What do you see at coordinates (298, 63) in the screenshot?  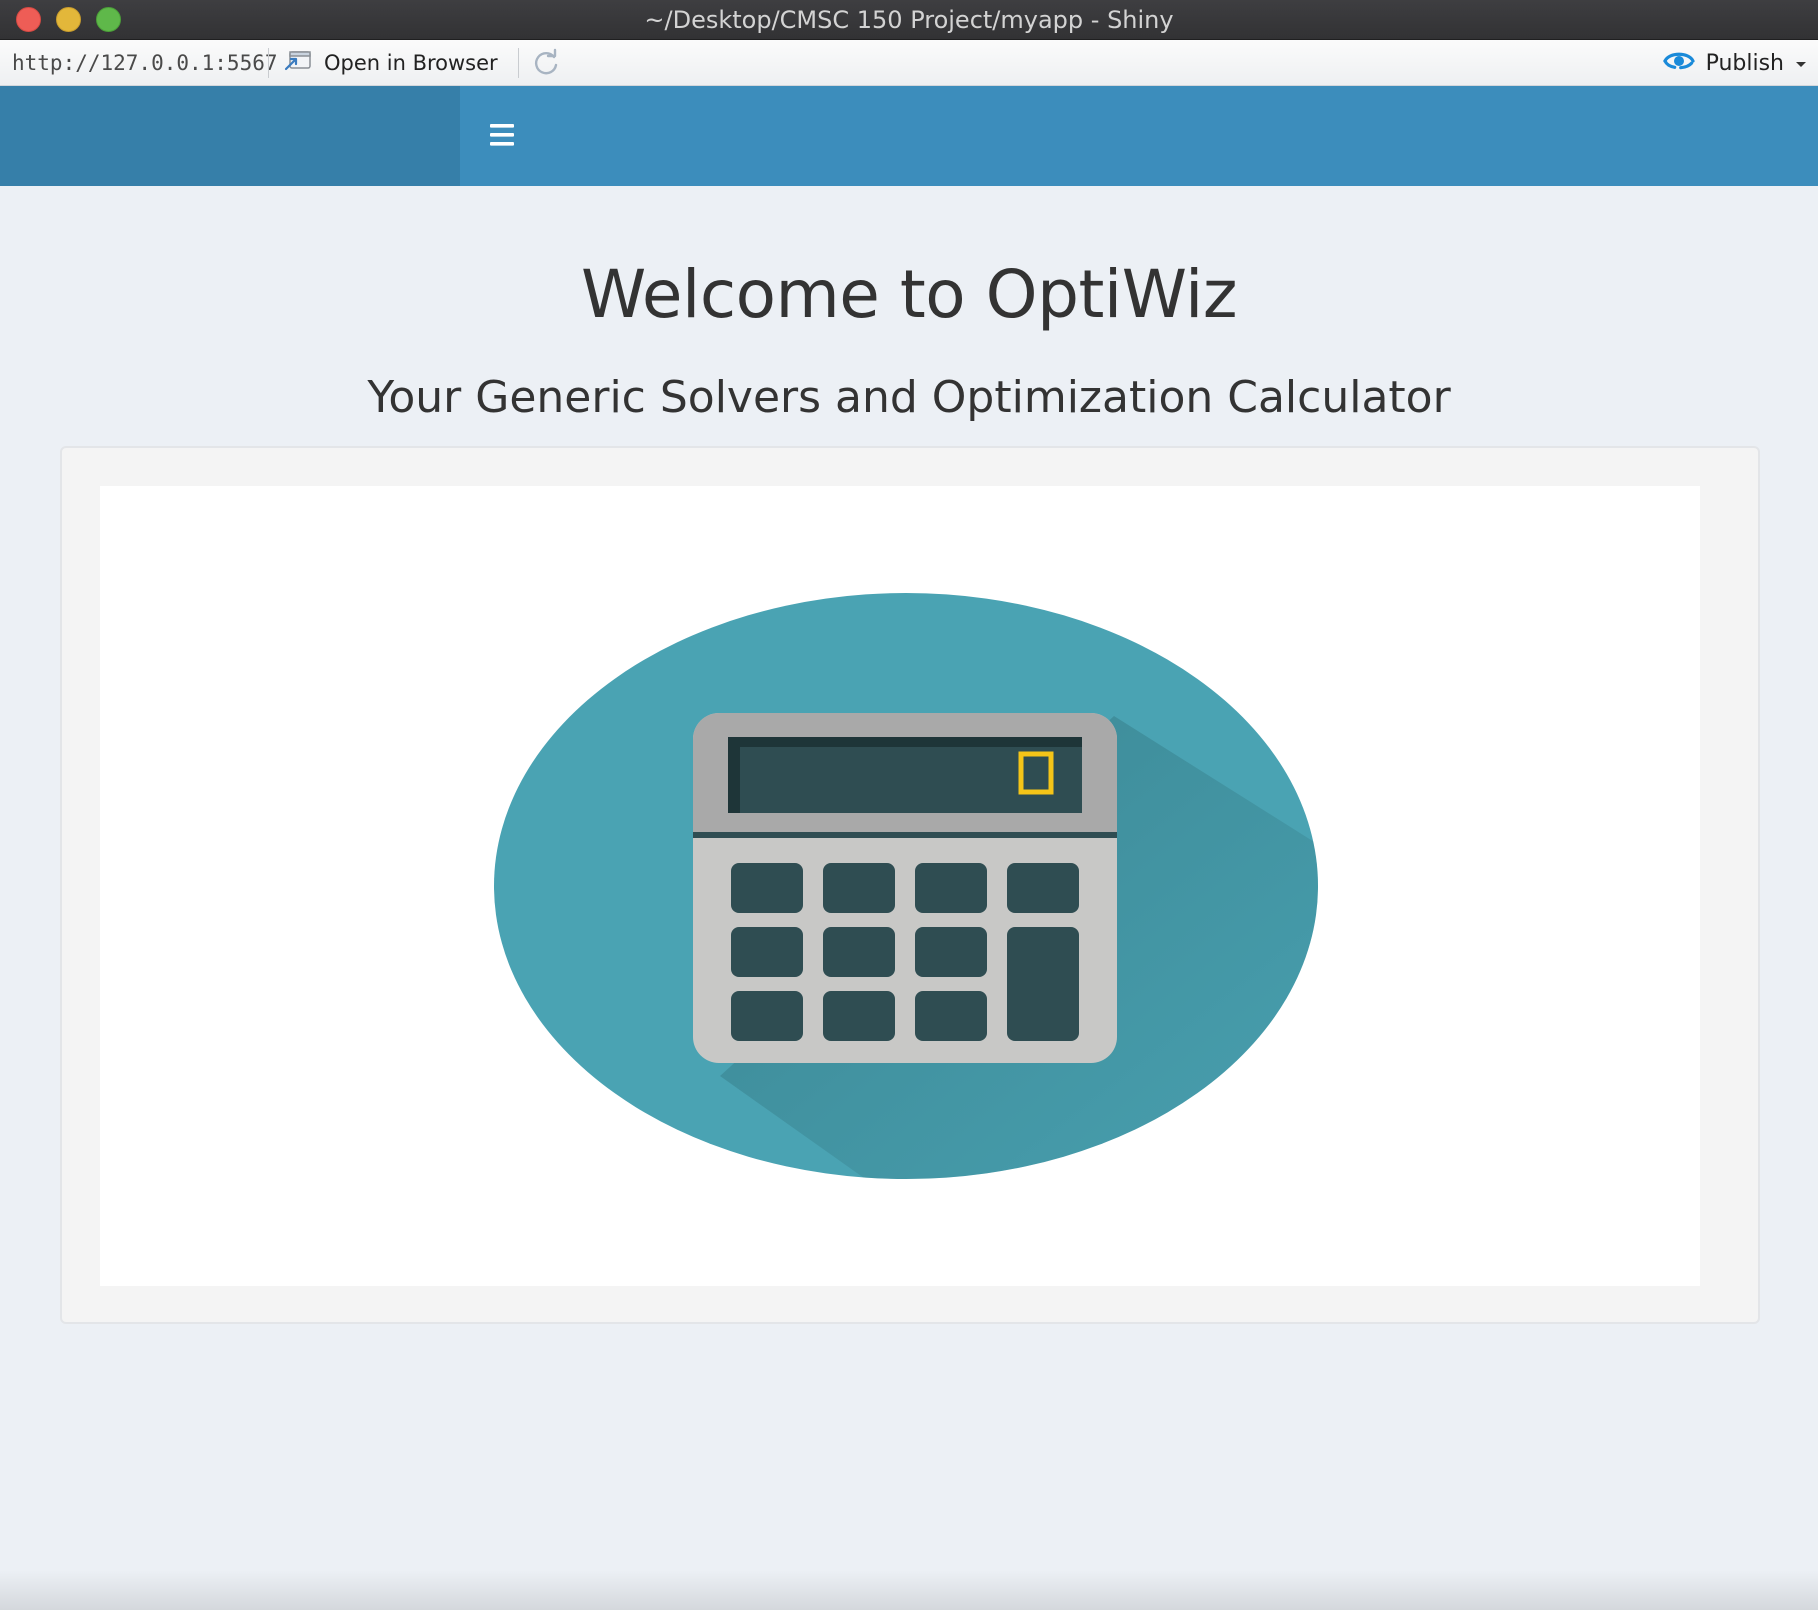 I see `open-browser-icon` at bounding box center [298, 63].